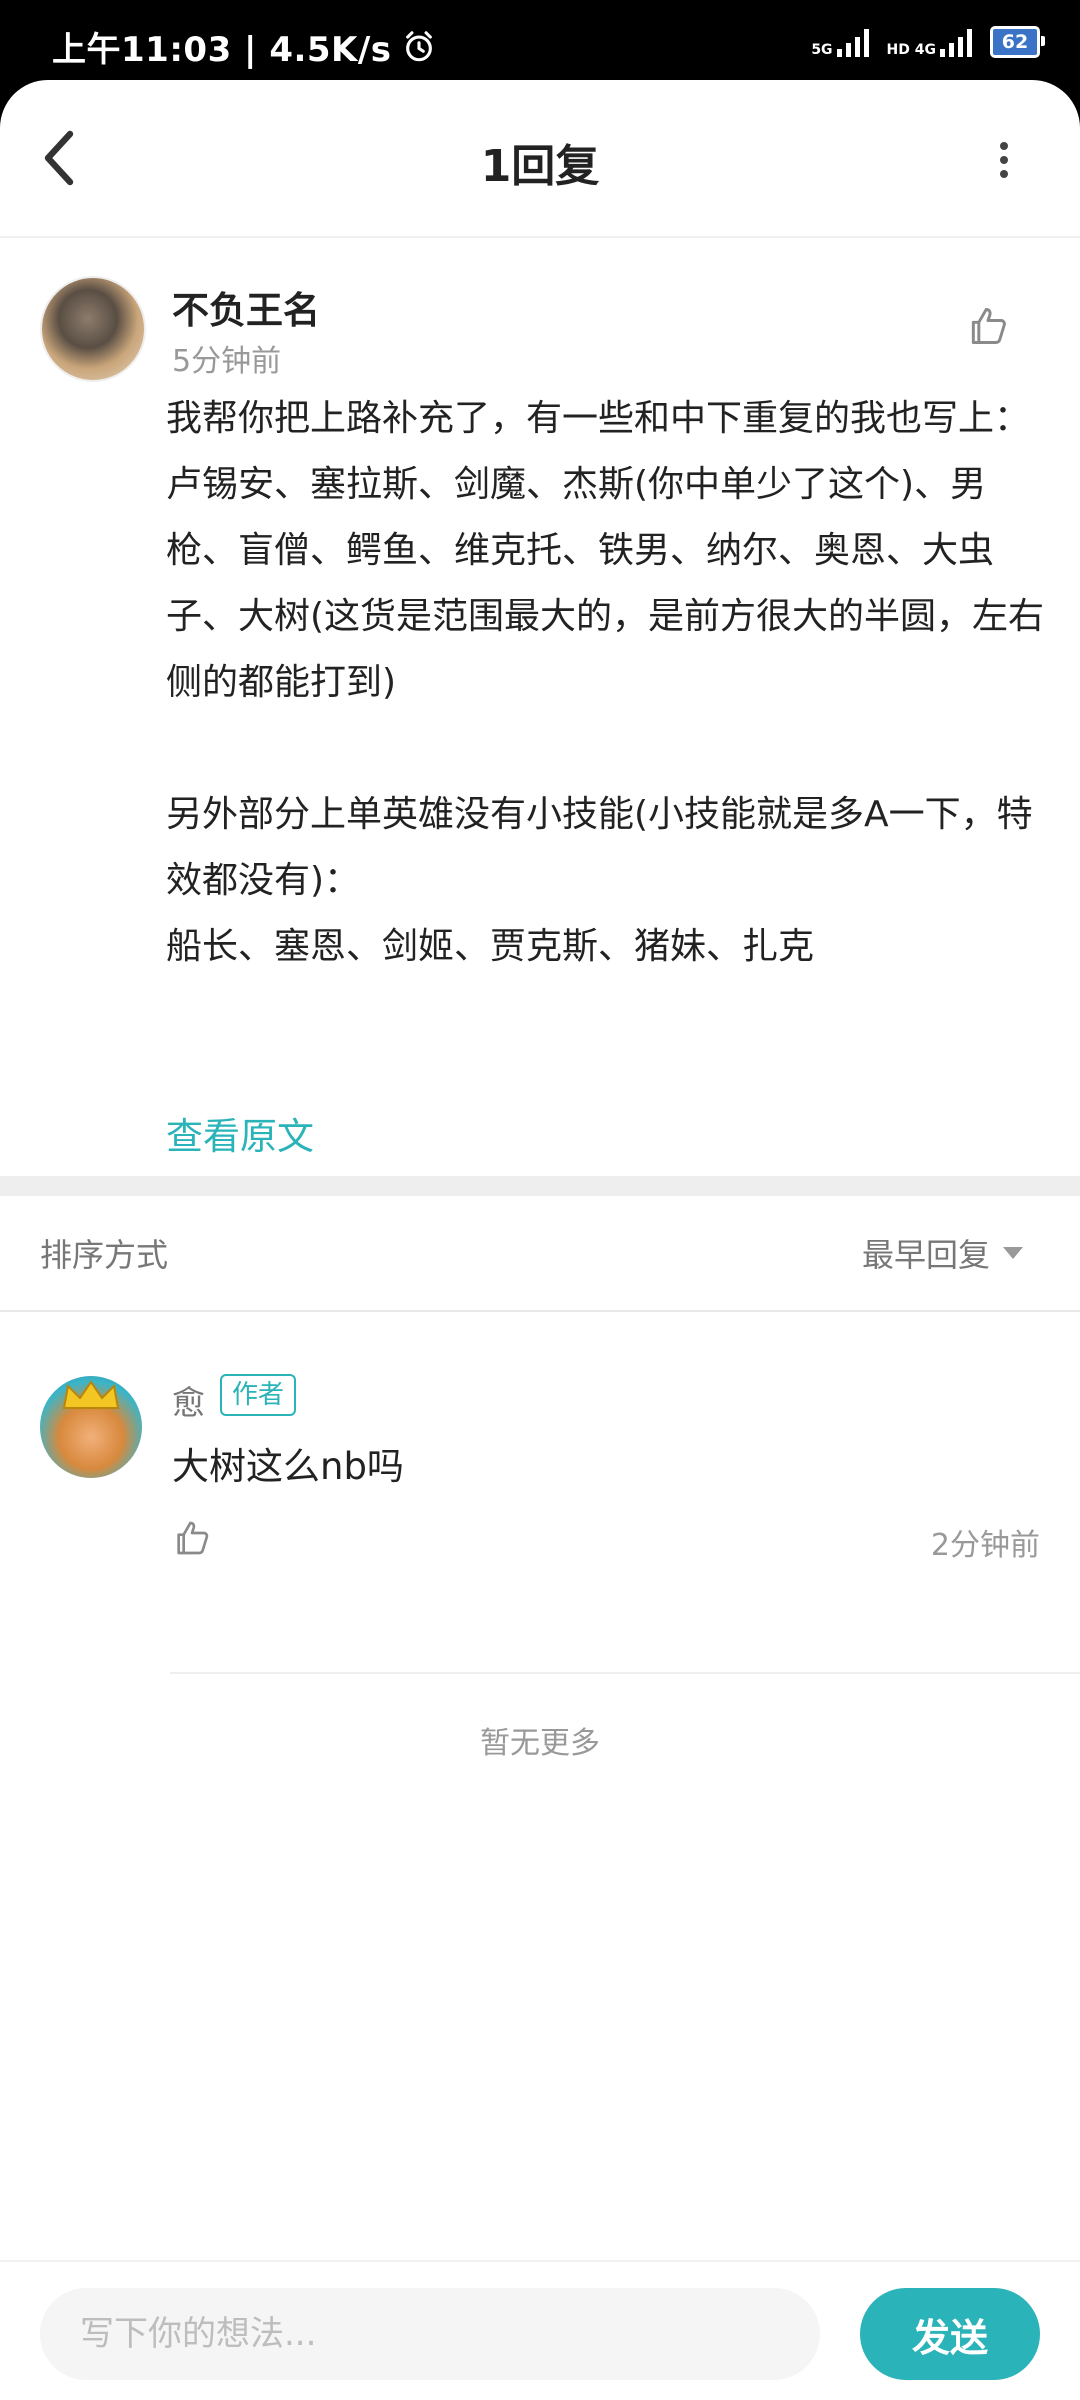 The height and width of the screenshot is (2400, 1080). I want to click on sort-value: 最早回复, so click(925, 1255).